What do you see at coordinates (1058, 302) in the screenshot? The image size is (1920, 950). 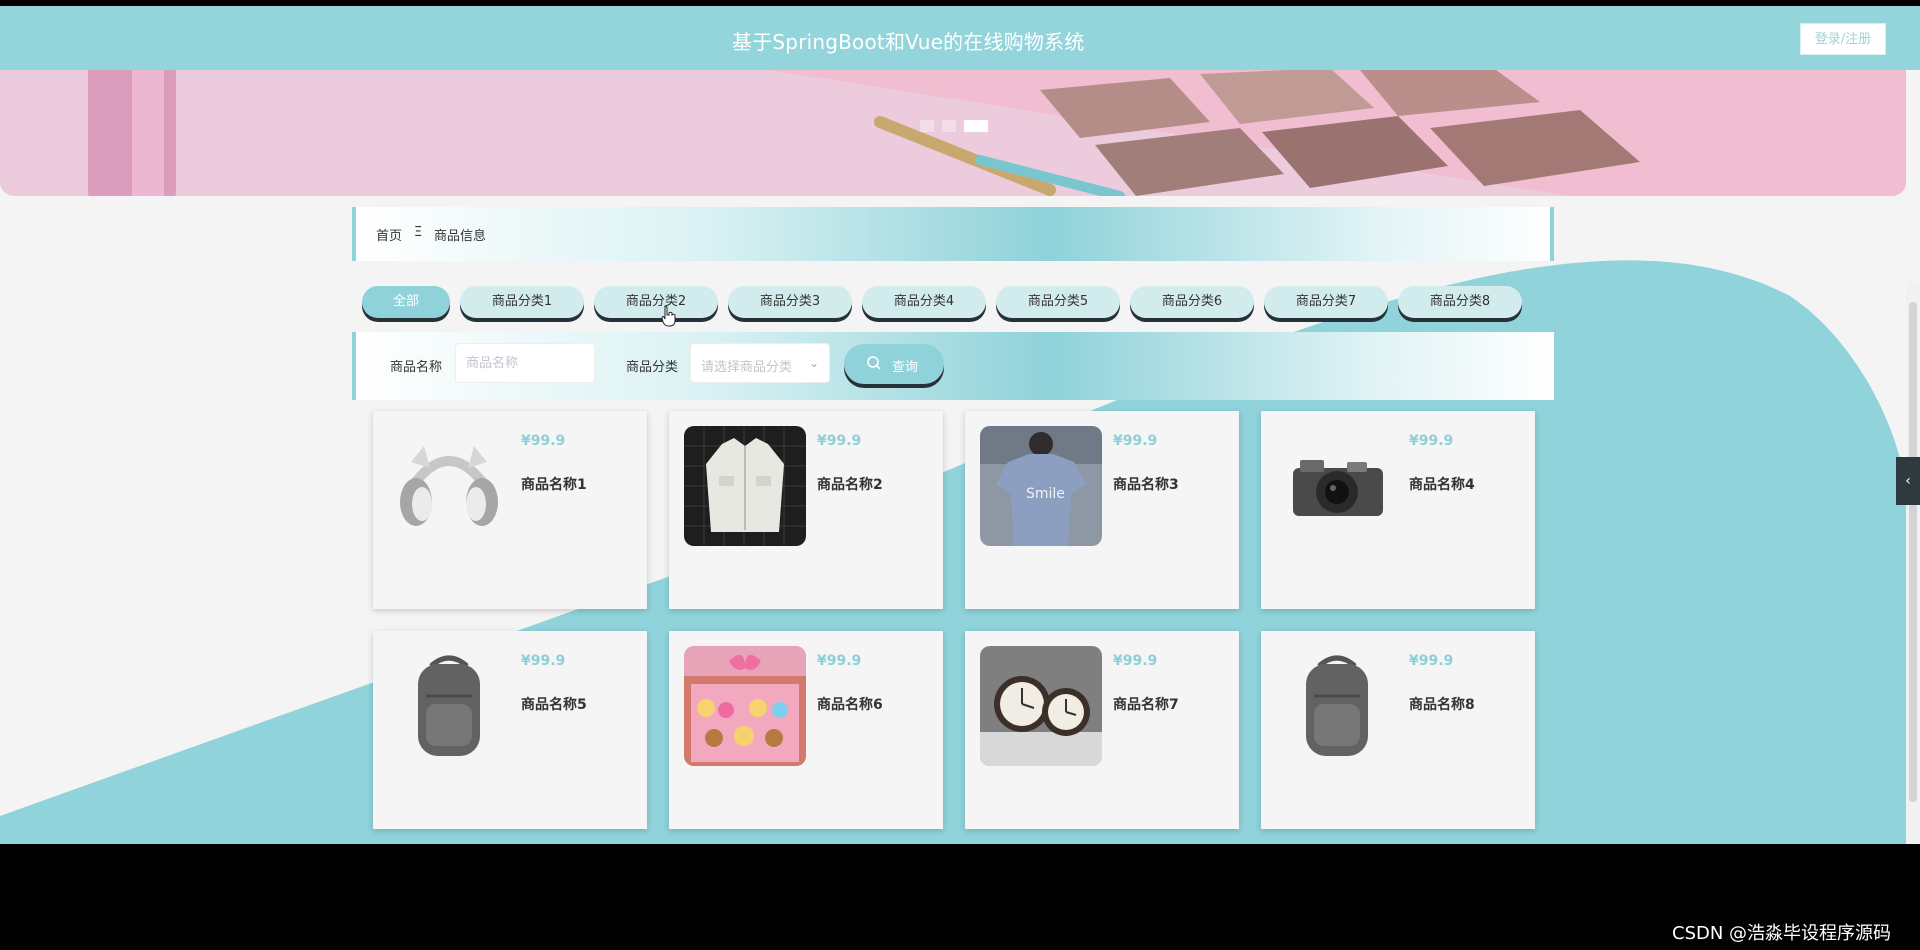 I see `category-tab-5: 商品分类5` at bounding box center [1058, 302].